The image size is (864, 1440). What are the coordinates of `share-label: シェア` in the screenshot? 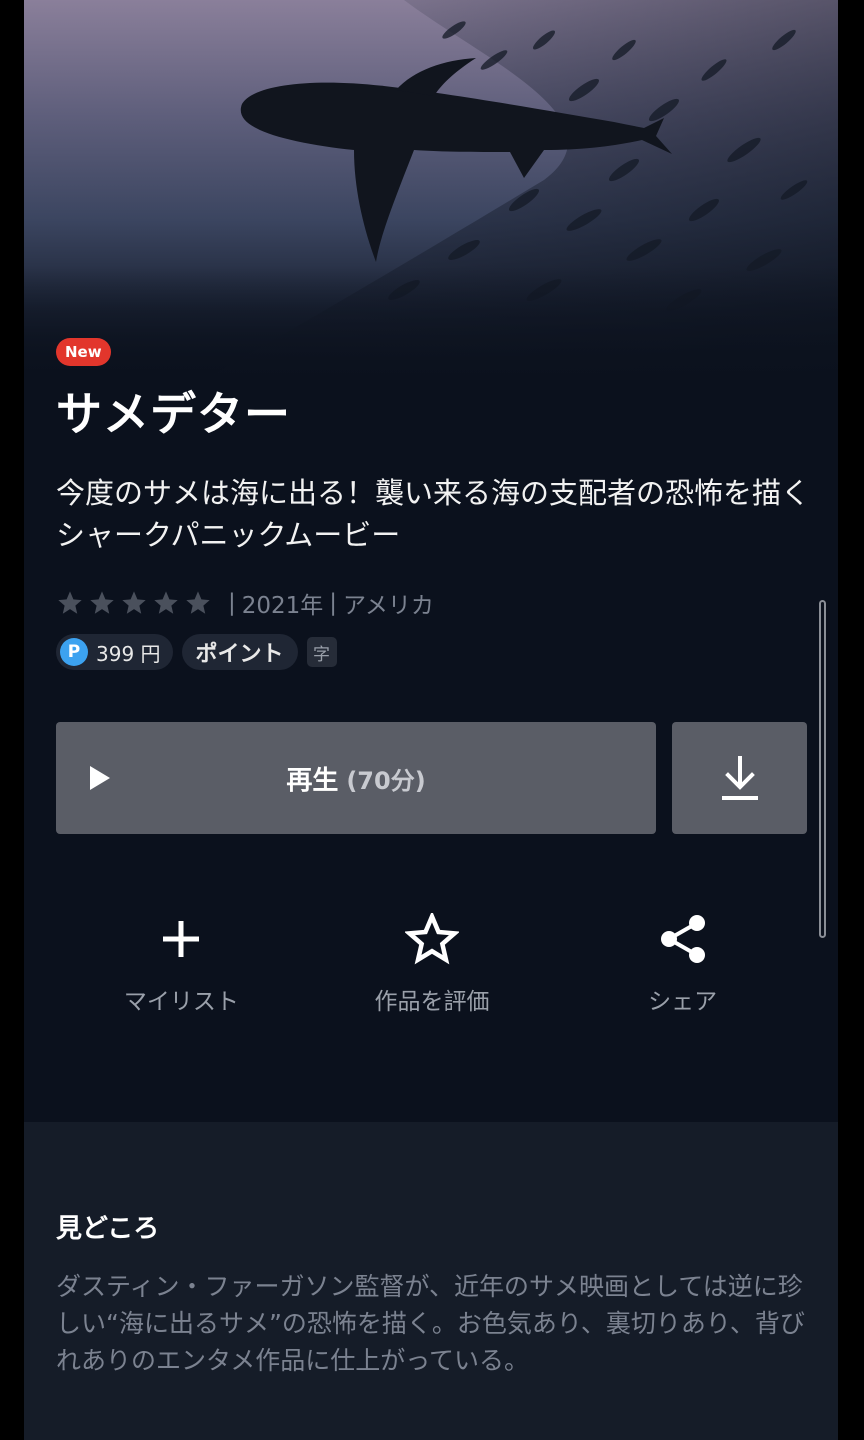 It's located at (683, 1002).